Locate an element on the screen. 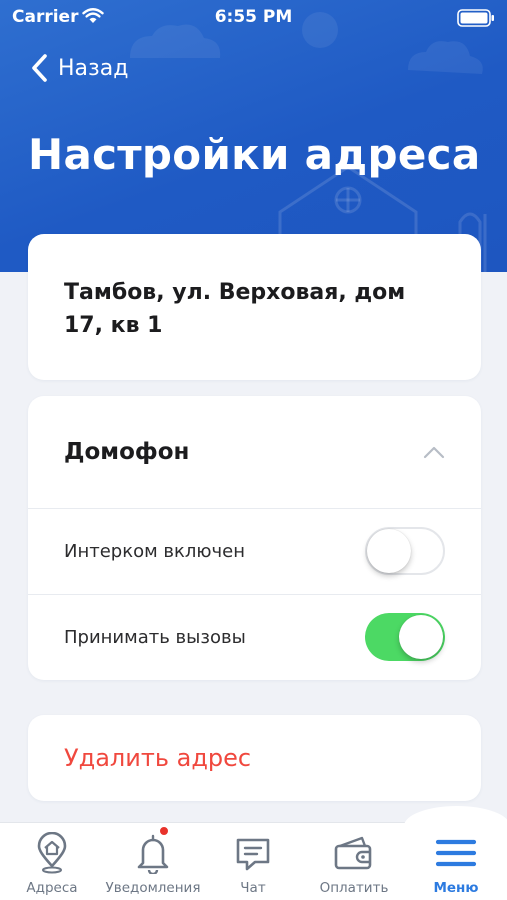 This screenshot has height=900, width=507. wallet-icon is located at coordinates (353, 853).